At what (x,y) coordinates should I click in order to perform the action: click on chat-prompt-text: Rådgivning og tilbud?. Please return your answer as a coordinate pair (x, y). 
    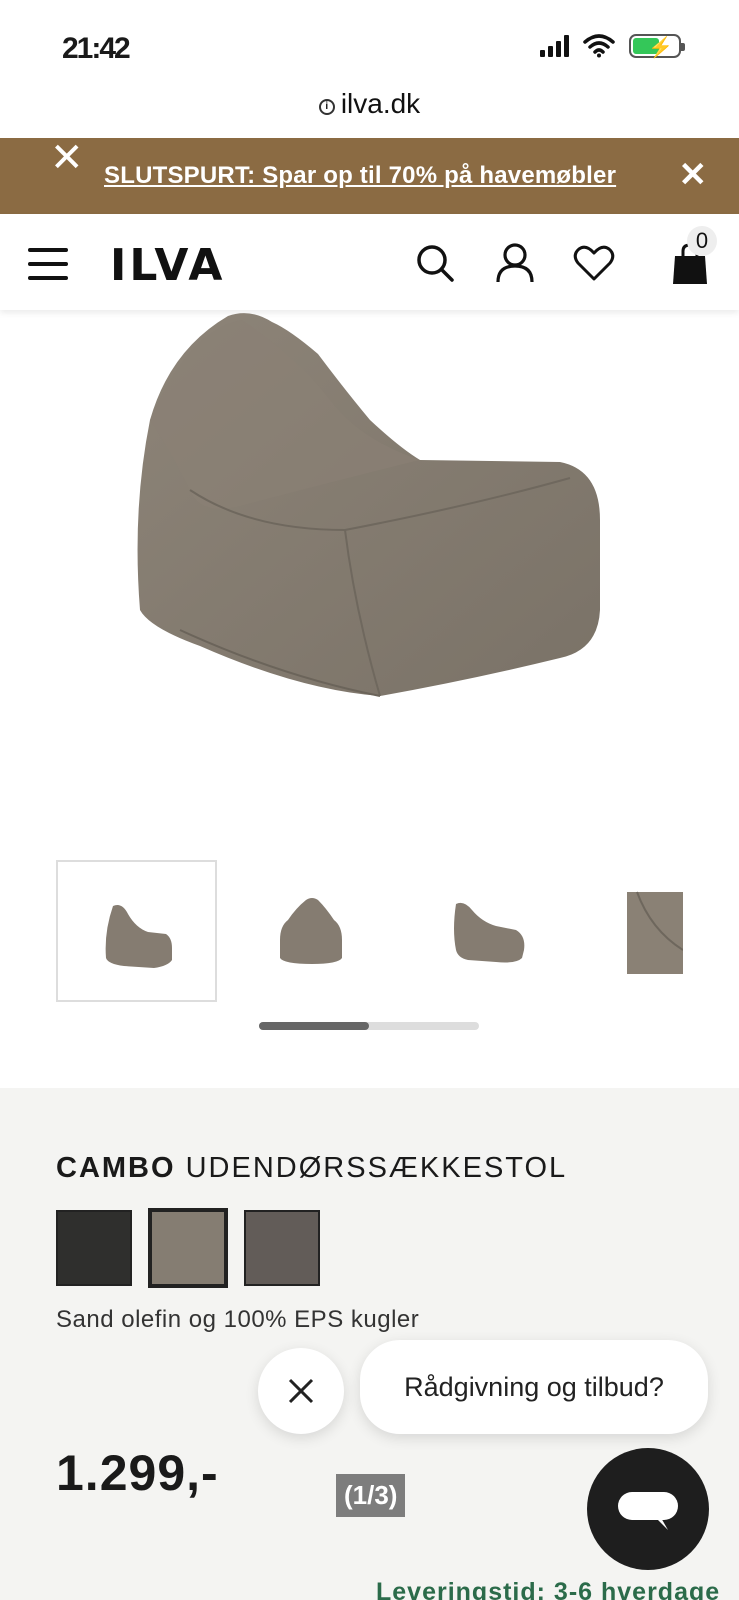
    Looking at the image, I should click on (534, 1386).